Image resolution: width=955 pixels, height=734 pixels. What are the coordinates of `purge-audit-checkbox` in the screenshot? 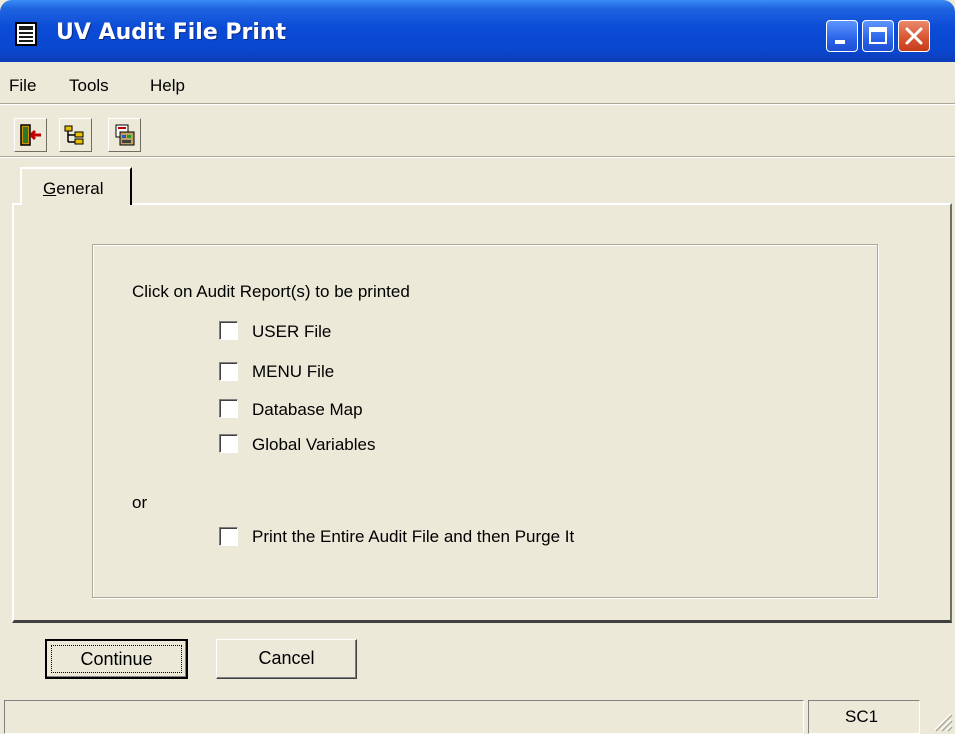 It's located at (228, 536).